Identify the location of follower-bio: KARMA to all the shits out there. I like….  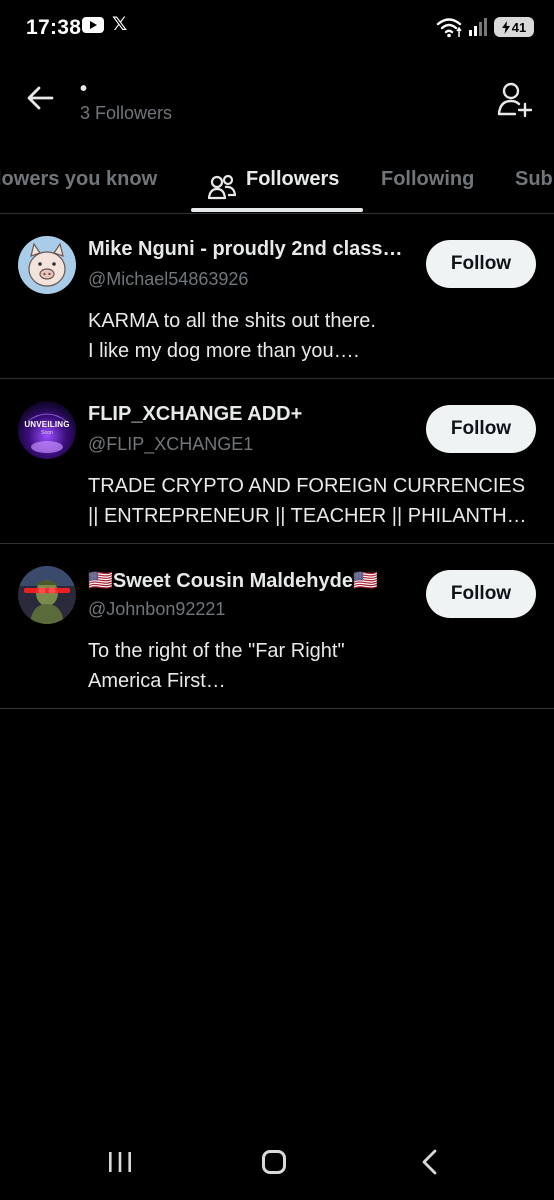
(313, 336).